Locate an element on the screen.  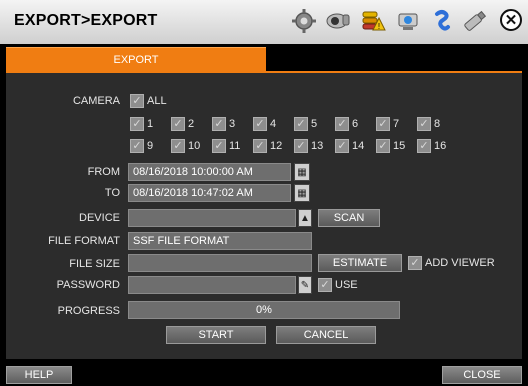
from-label: FROM is located at coordinates (103, 172).